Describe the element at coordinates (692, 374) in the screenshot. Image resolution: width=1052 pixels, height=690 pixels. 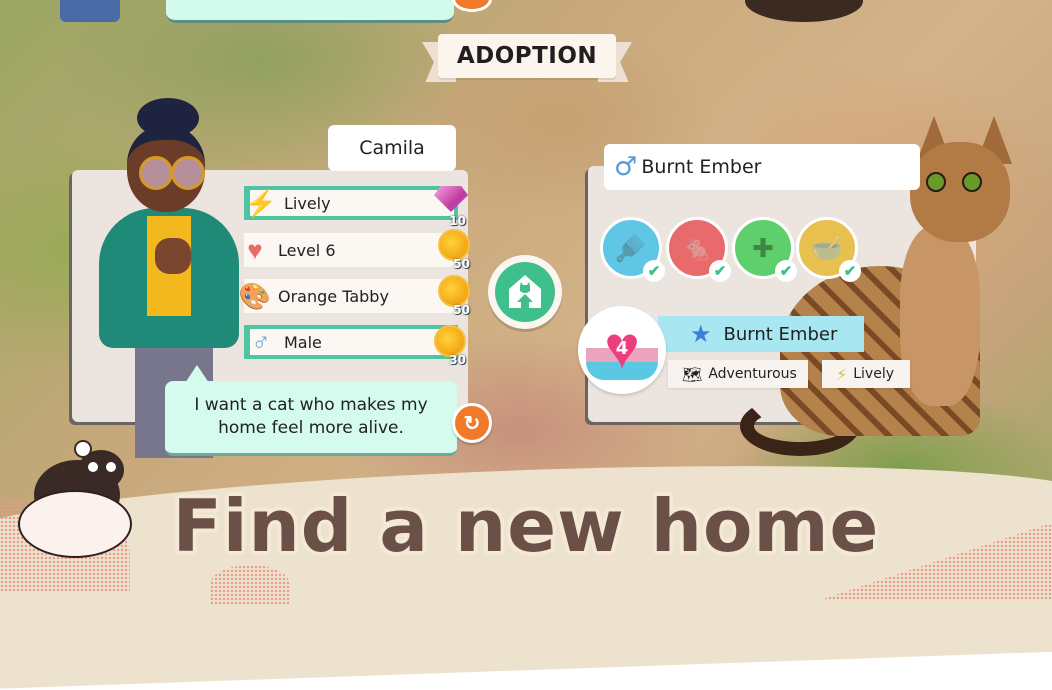
I see `map-icon: 🗺` at that location.